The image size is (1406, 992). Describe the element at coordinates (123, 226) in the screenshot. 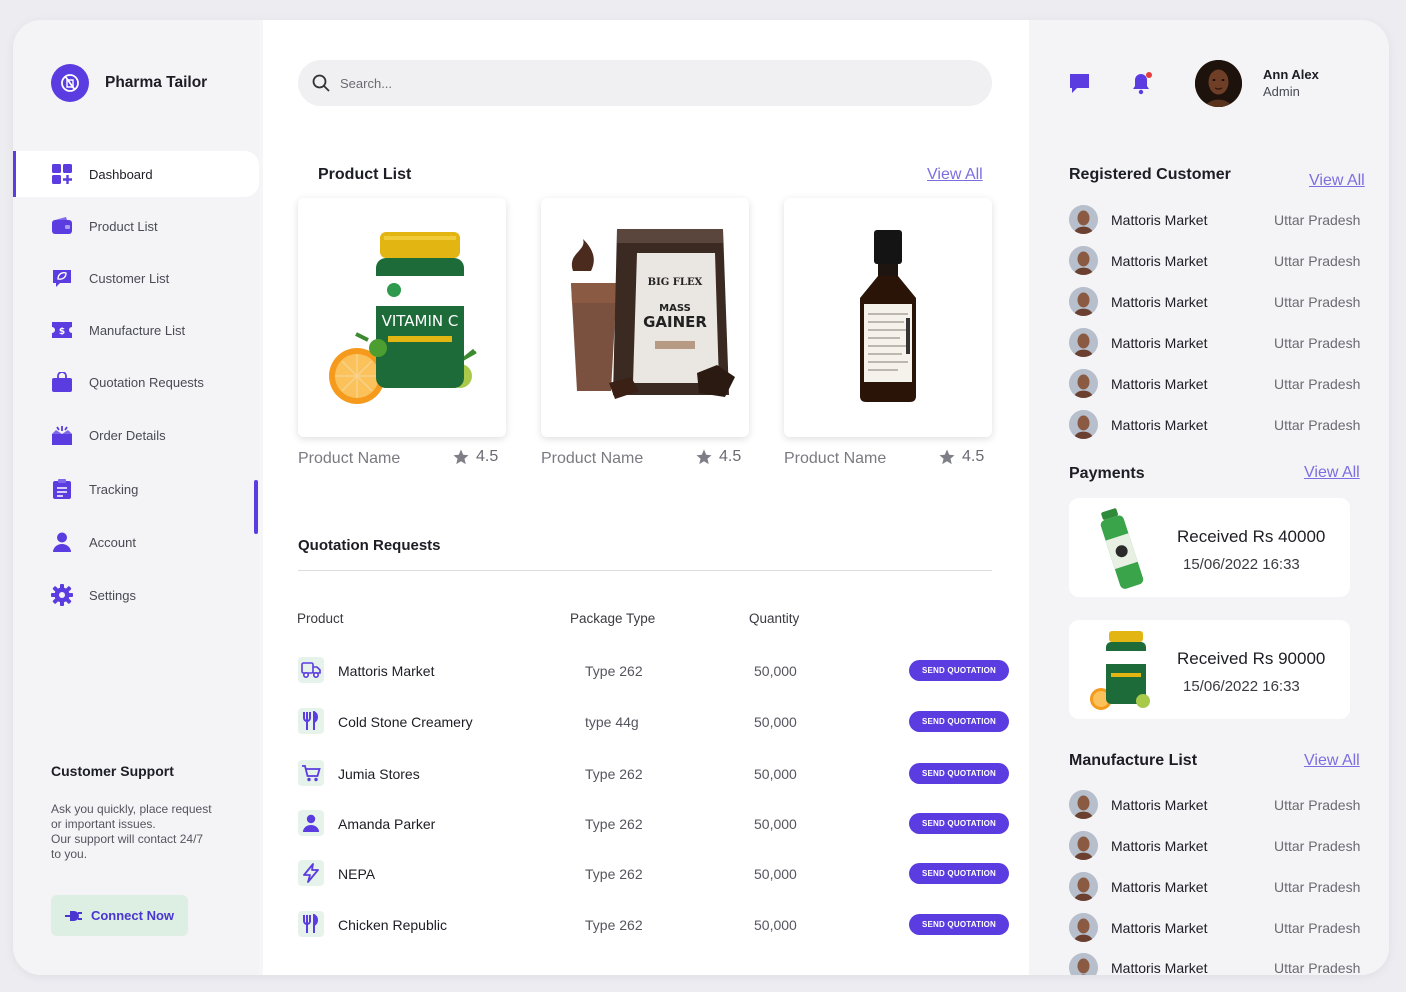

I see `sidebar-item-label: Product List` at that location.